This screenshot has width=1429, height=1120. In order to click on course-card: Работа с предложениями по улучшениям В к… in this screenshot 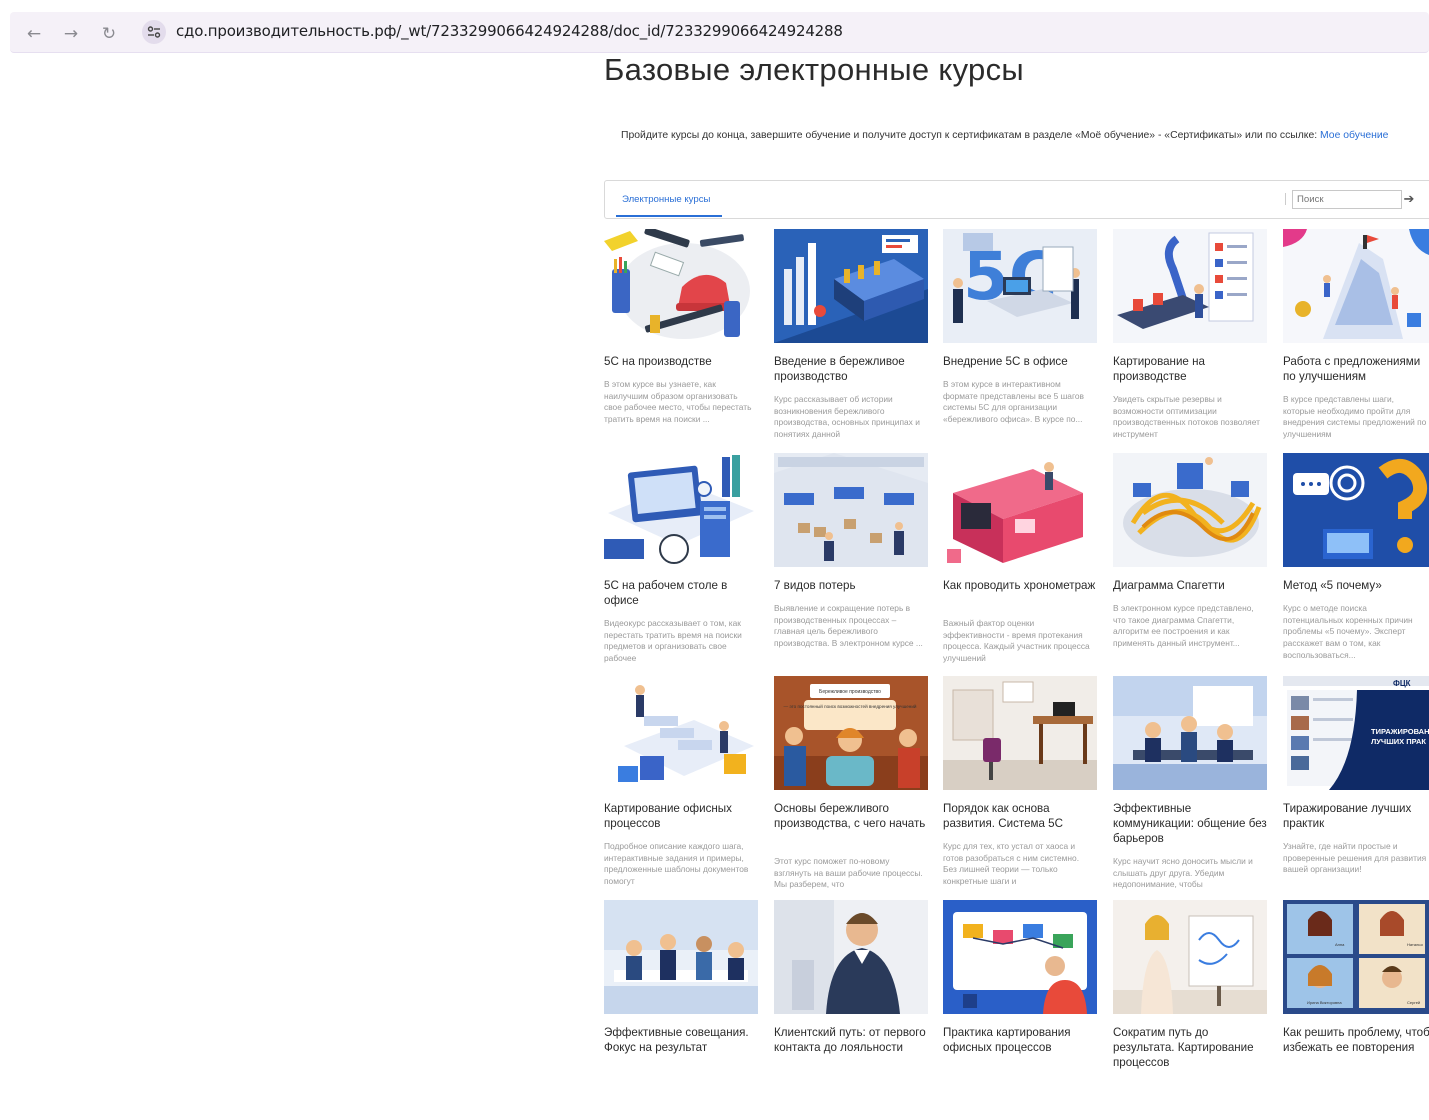, I will do `click(1356, 339)`.